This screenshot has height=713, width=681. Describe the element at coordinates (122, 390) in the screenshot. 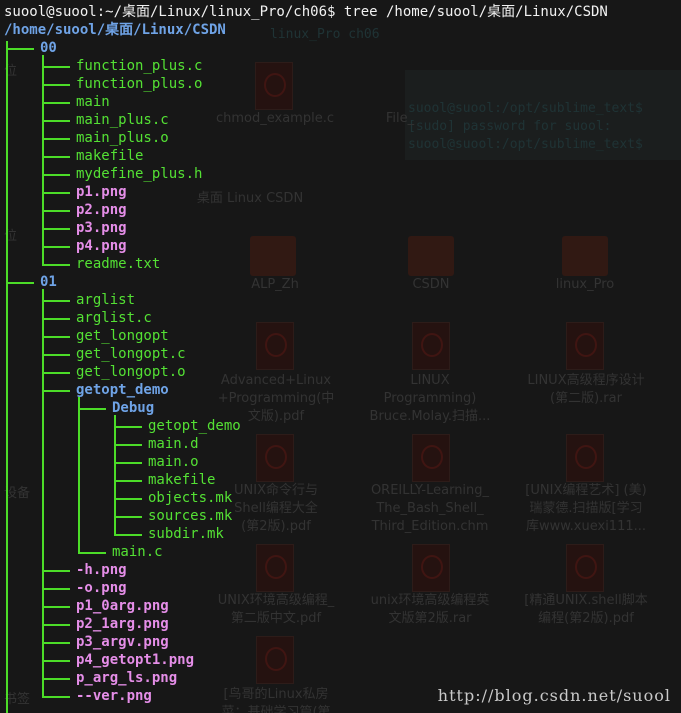

I see `tree-dir-entry: getopt_demo` at that location.